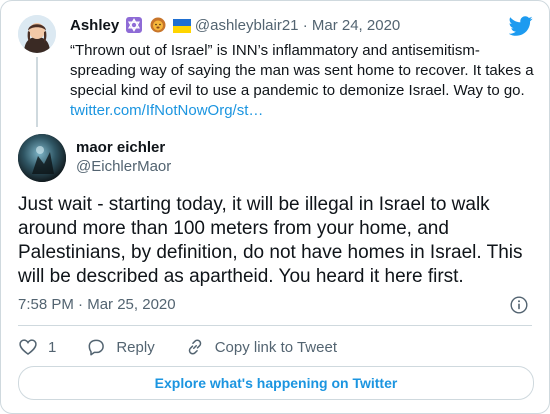 Image resolution: width=550 pixels, height=414 pixels. I want to click on parent-header: Ashley @ashleyblair21 · Mar 24, 2020, so click(235, 27).